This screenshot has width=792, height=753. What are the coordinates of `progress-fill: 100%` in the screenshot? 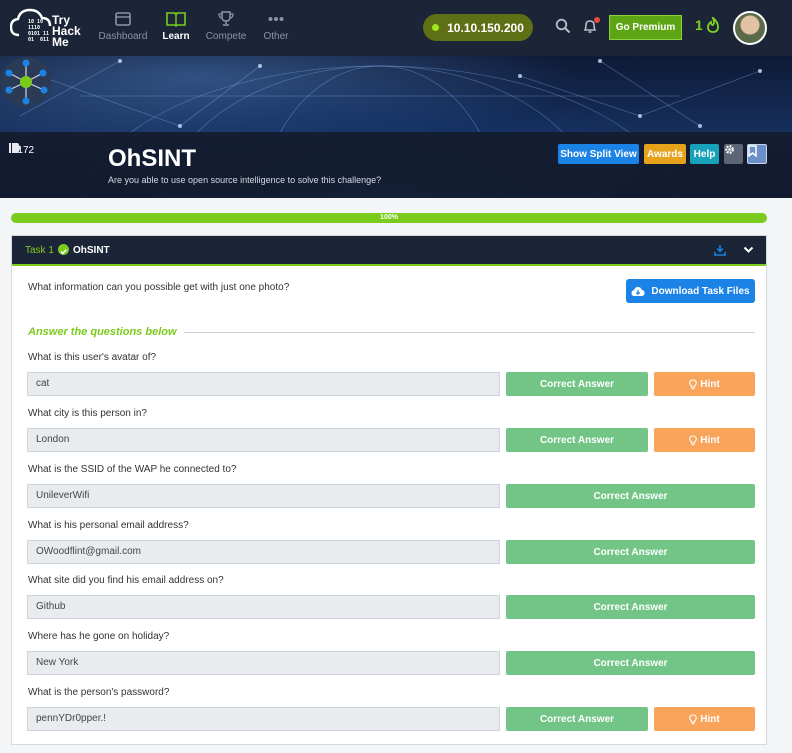 It's located at (389, 218).